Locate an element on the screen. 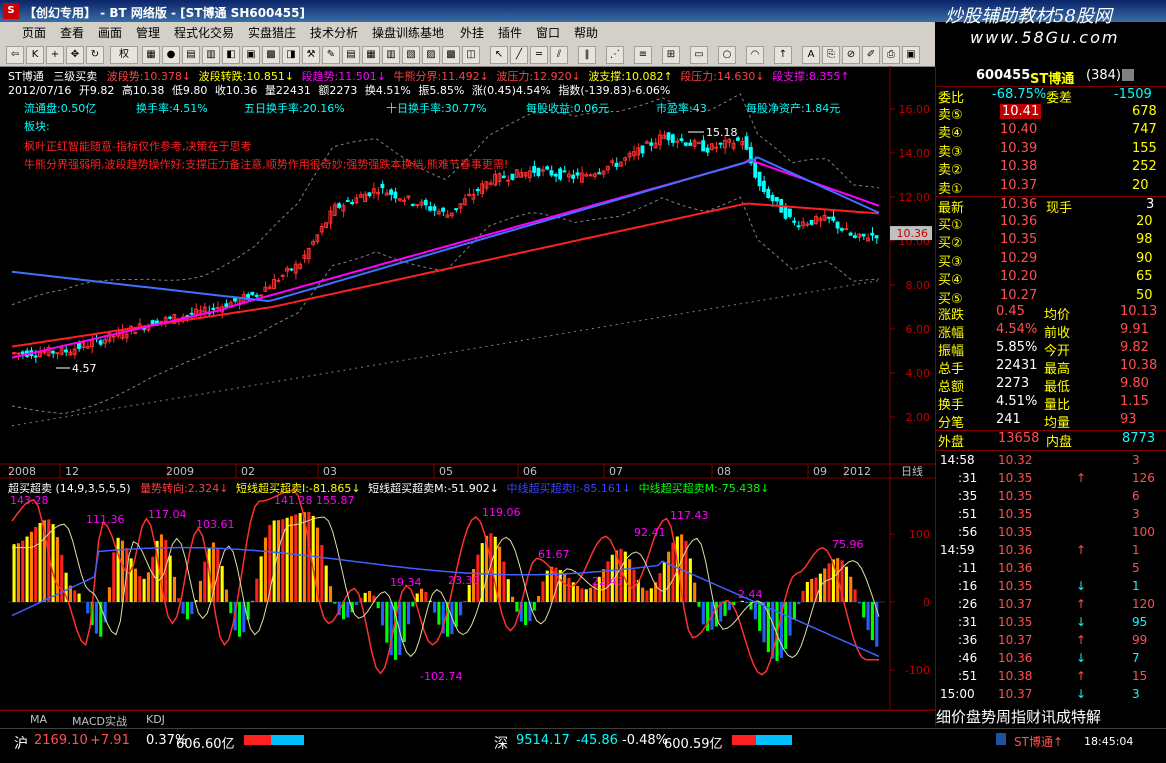  ask-price: 10.38 is located at coordinates (1018, 166).